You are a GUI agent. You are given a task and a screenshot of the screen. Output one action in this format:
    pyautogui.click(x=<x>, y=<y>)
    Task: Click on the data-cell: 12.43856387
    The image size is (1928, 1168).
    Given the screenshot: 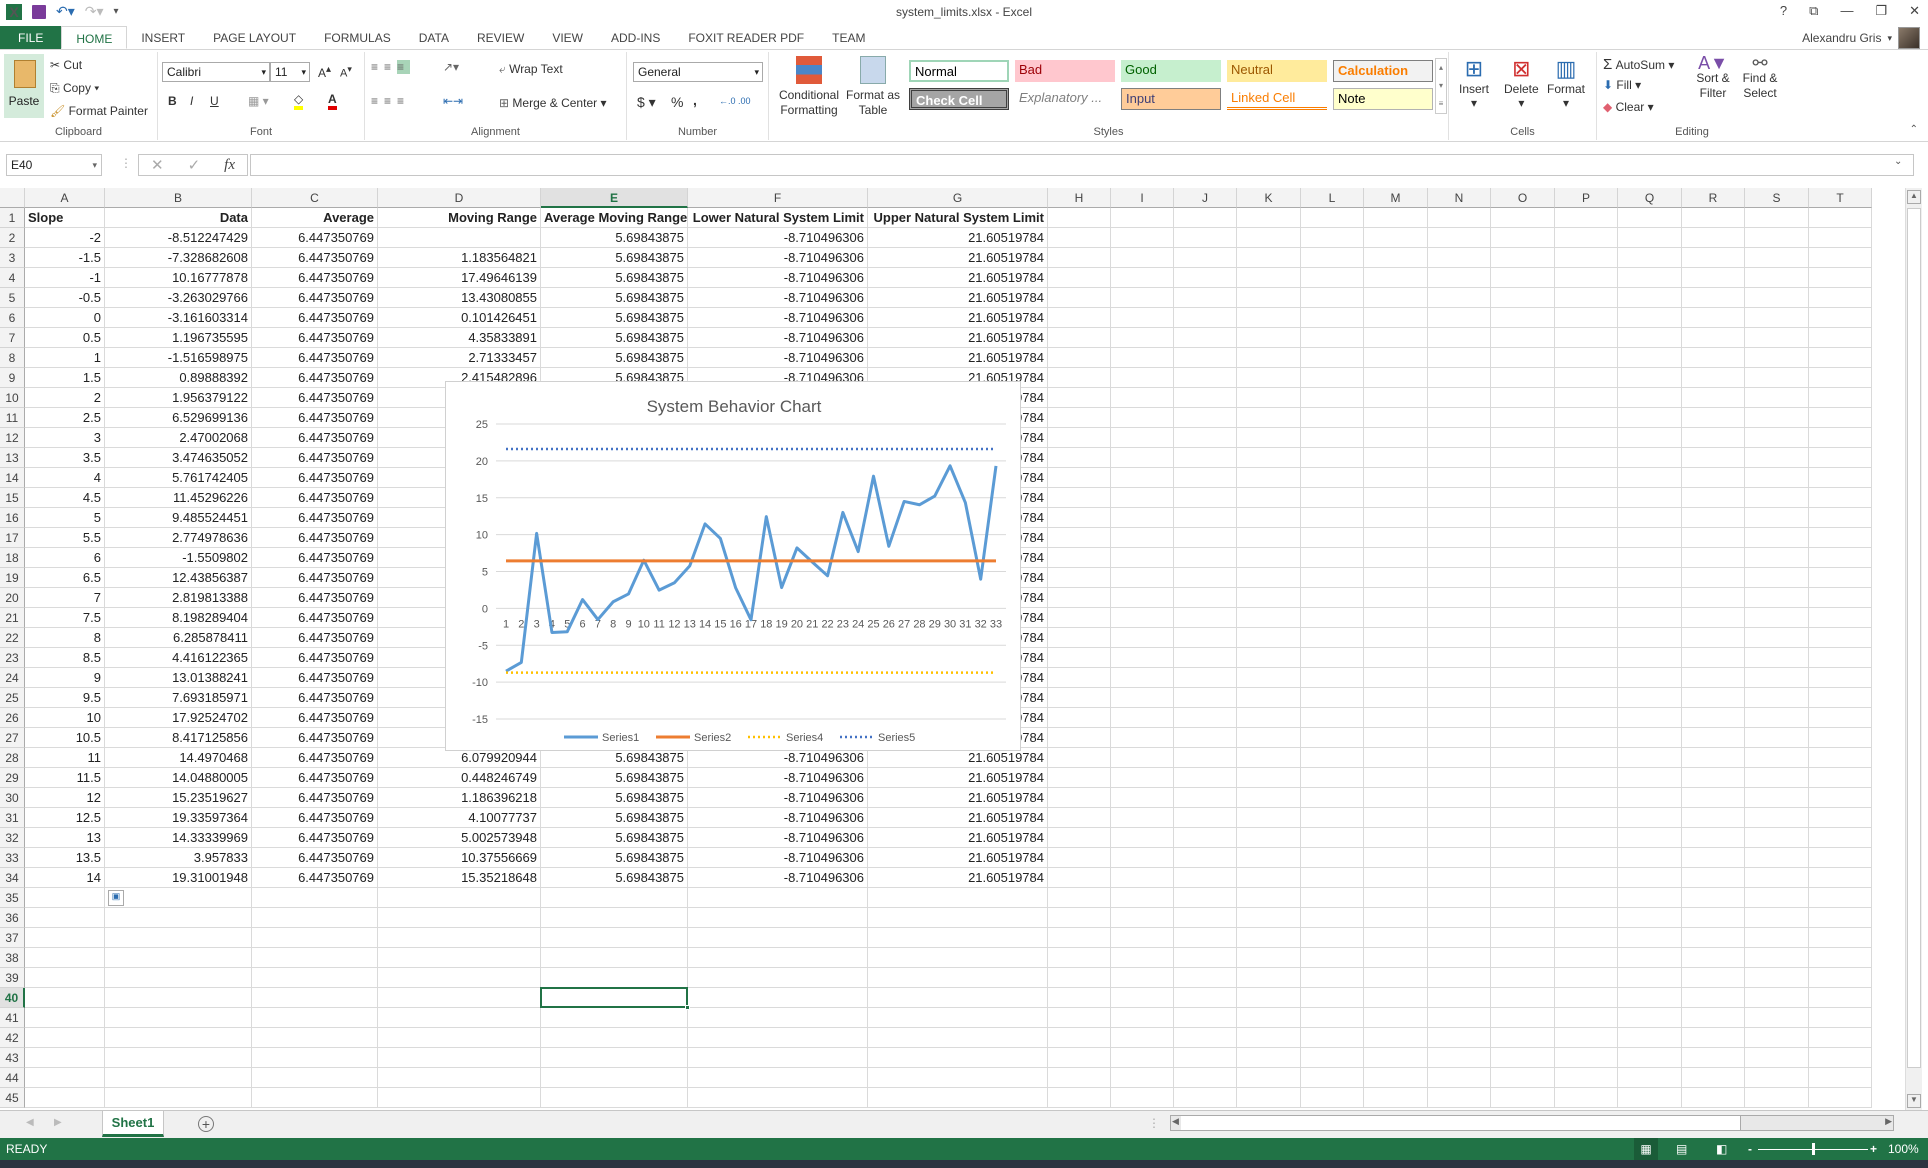 What is the action you would take?
    pyautogui.click(x=178, y=578)
    